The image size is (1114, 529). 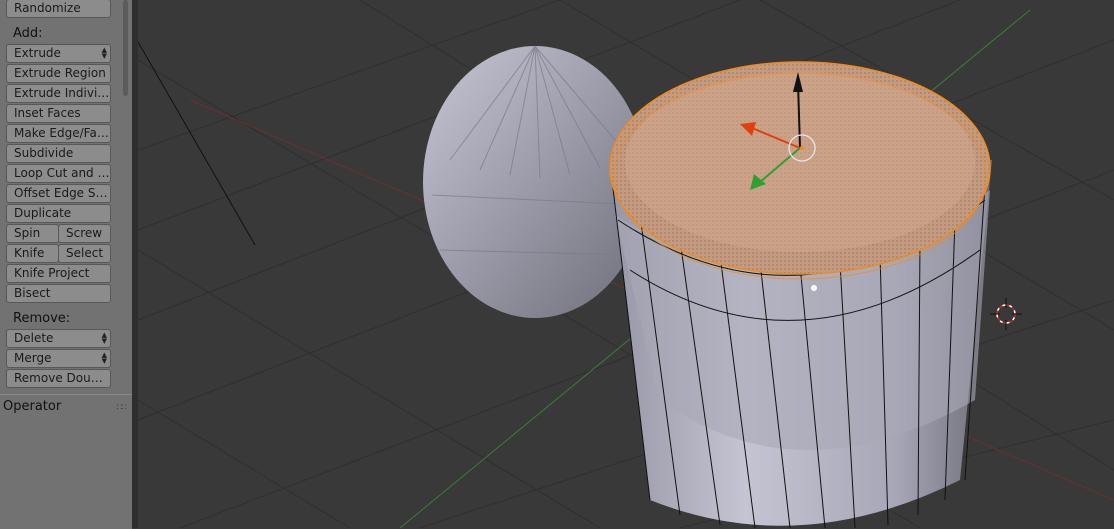 What do you see at coordinates (58, 113) in the screenshot?
I see `inset-faces-button: Inset Faces` at bounding box center [58, 113].